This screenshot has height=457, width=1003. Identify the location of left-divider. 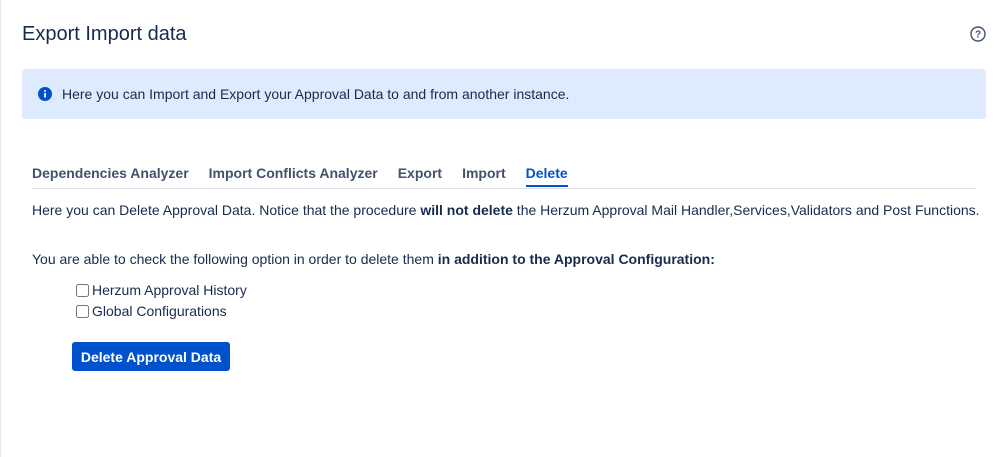
(0, 228).